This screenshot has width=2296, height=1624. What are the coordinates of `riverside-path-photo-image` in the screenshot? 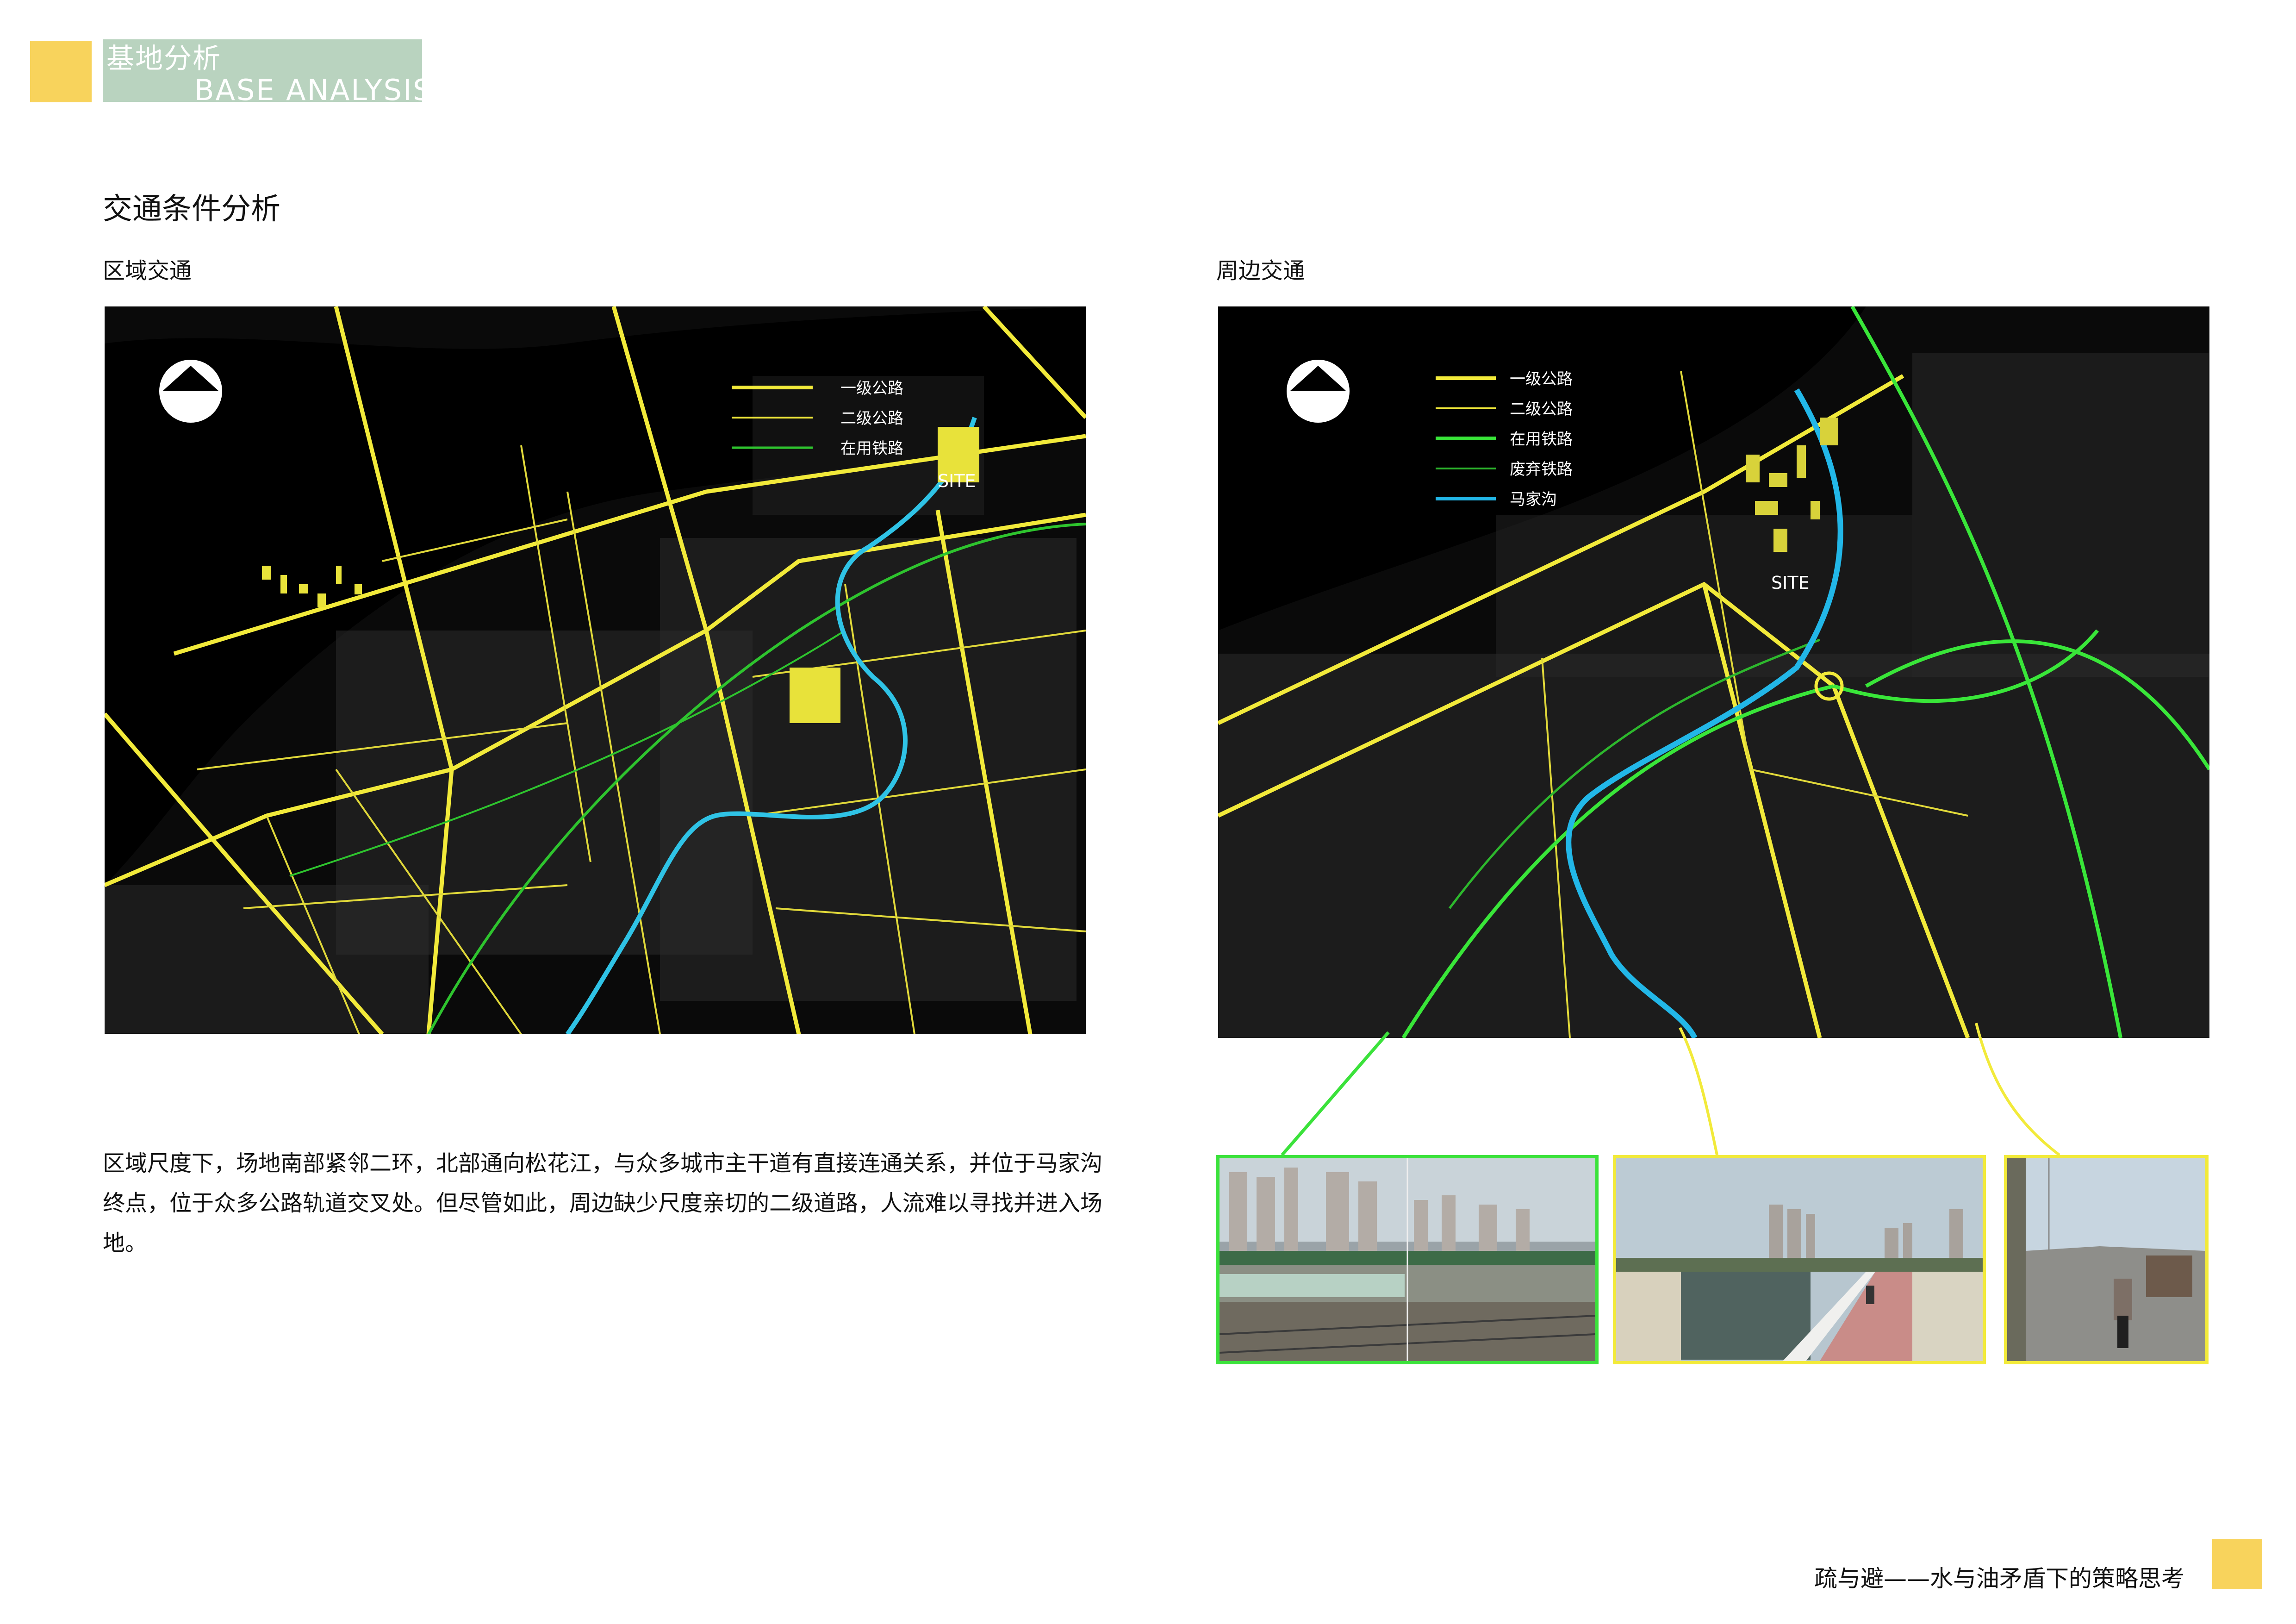 It's located at (1799, 1259).